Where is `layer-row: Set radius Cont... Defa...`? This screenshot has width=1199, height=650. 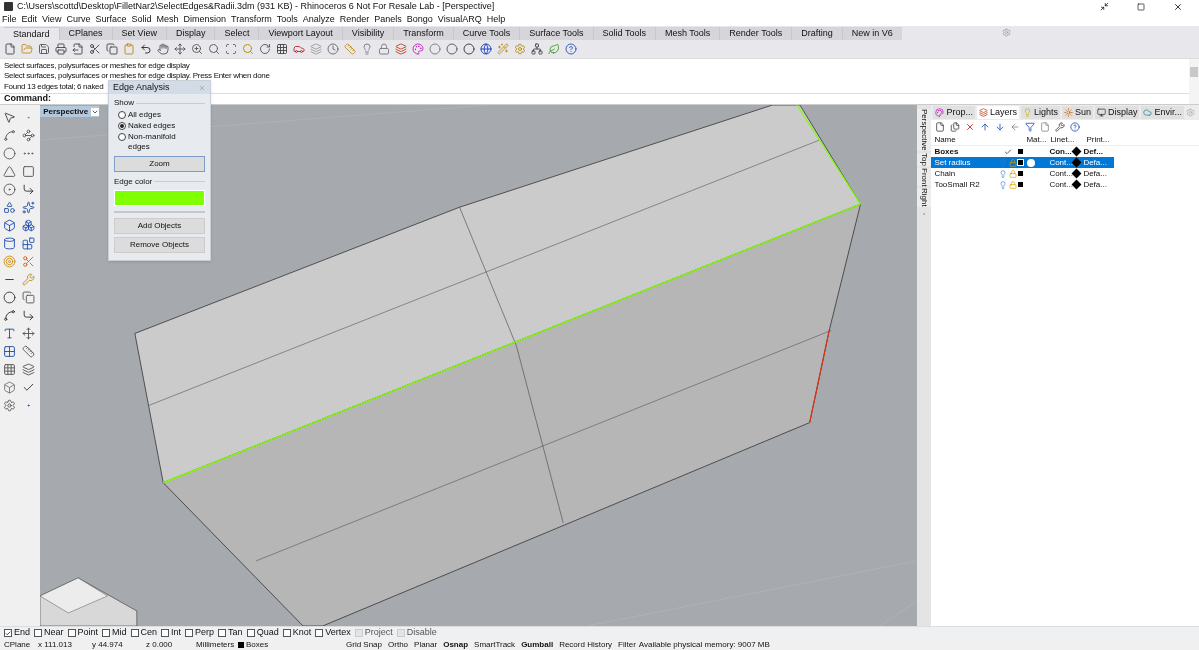 layer-row: Set radius Cont... Defa... is located at coordinates (1023, 162).